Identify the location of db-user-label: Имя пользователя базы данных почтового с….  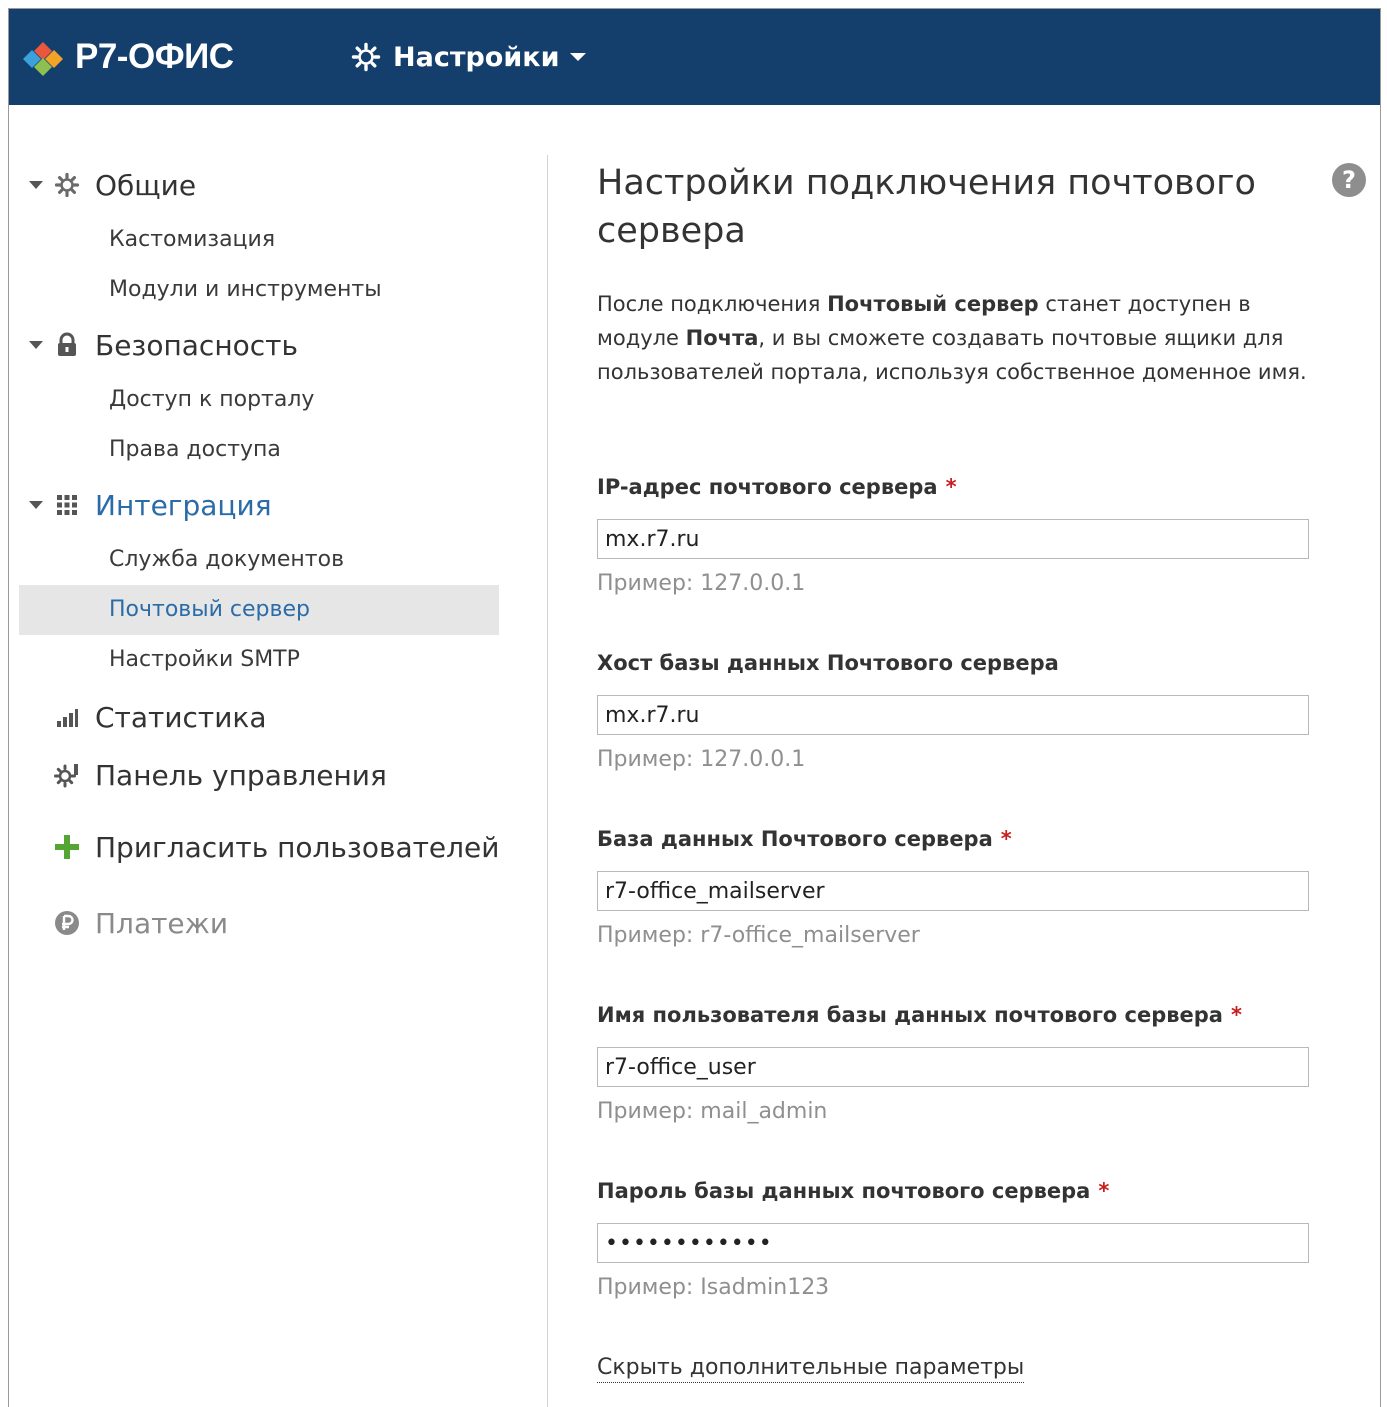
(919, 1015).